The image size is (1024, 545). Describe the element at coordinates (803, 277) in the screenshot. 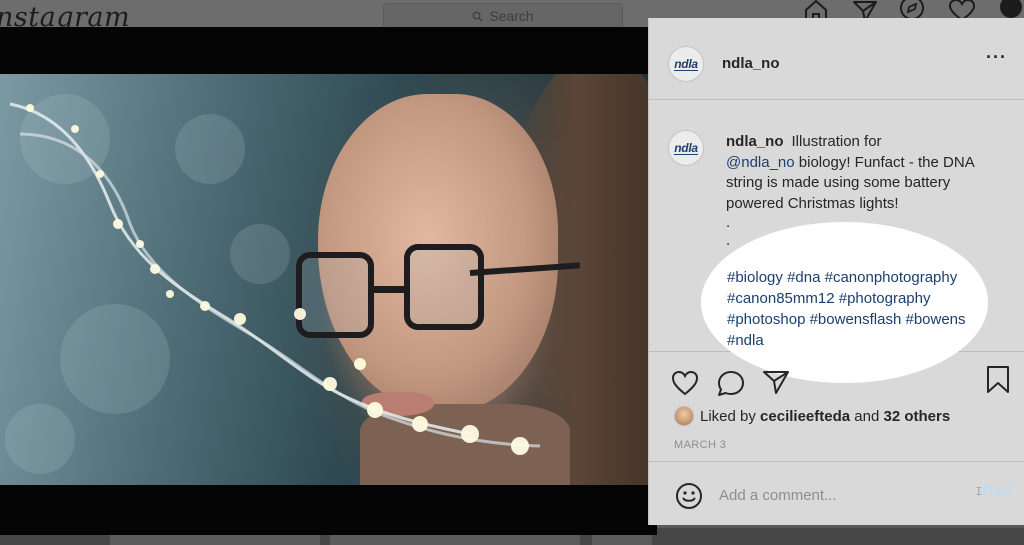

I see `hashtag-link: #dna` at that location.